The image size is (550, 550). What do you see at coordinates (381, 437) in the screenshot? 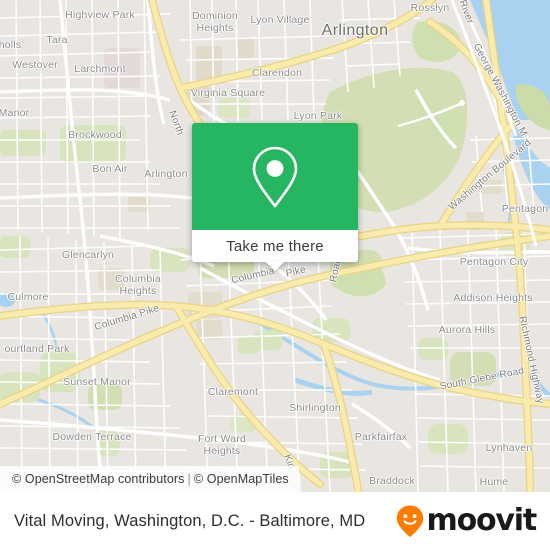
I see `map-place-label: Parkfairfax` at bounding box center [381, 437].